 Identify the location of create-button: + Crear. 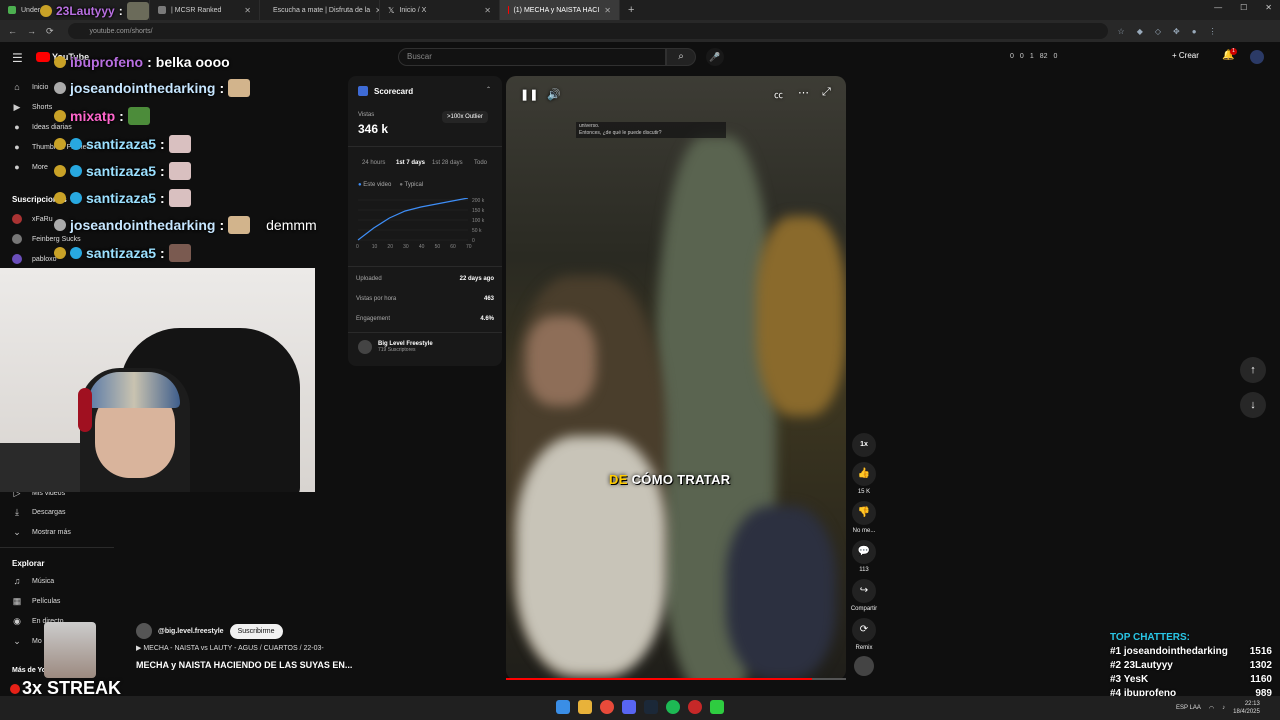
(1185, 55).